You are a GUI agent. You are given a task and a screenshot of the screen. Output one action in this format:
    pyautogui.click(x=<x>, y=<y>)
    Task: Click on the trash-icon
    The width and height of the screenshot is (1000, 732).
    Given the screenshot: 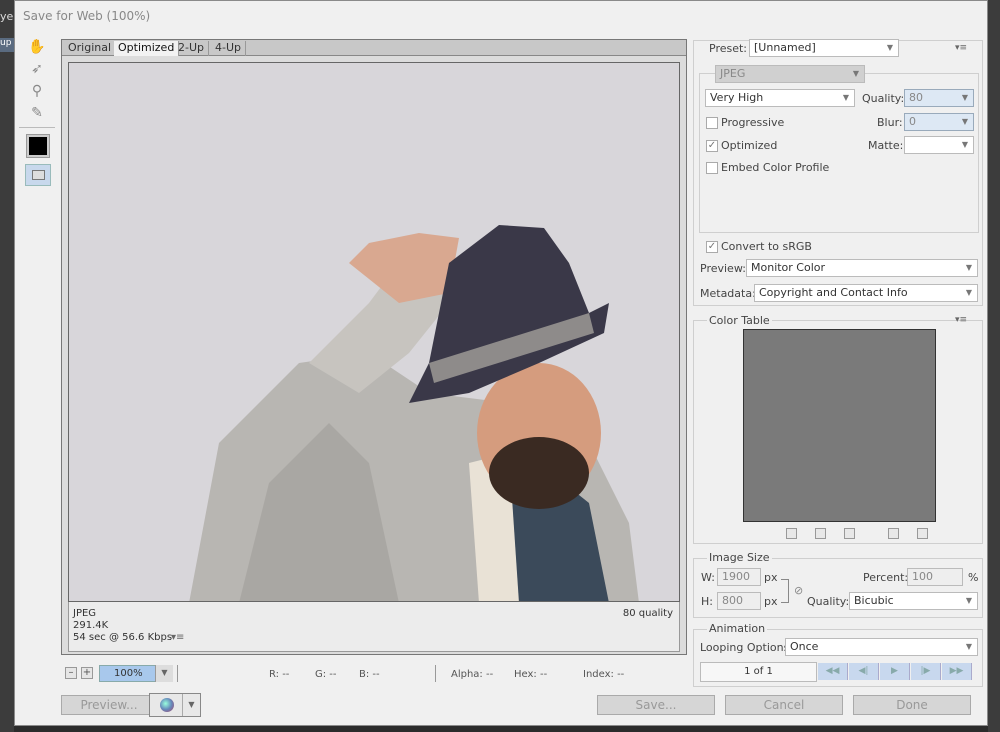 What is the action you would take?
    pyautogui.click(x=922, y=533)
    